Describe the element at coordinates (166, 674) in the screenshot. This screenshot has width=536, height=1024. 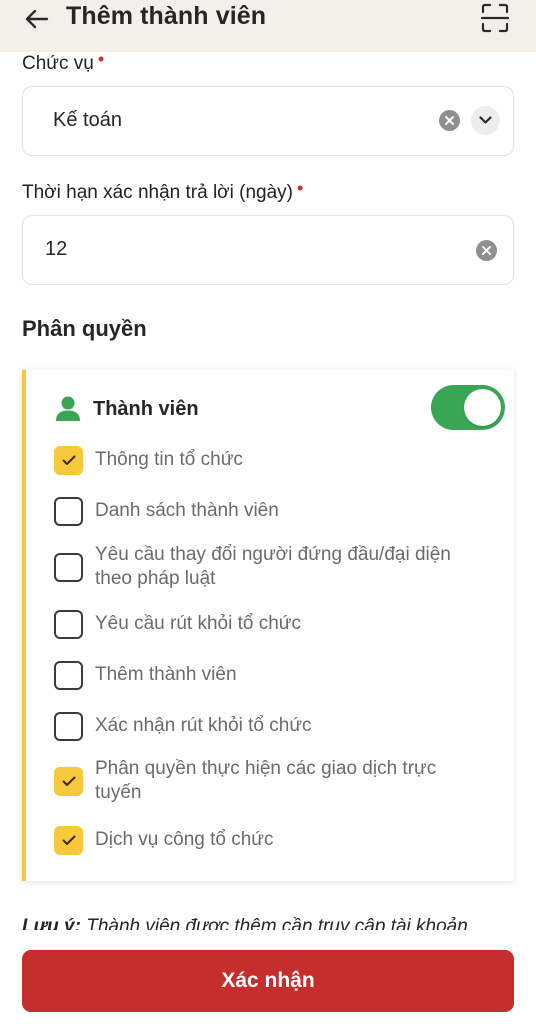
I see `permission-item-label: Thêm thành viên` at that location.